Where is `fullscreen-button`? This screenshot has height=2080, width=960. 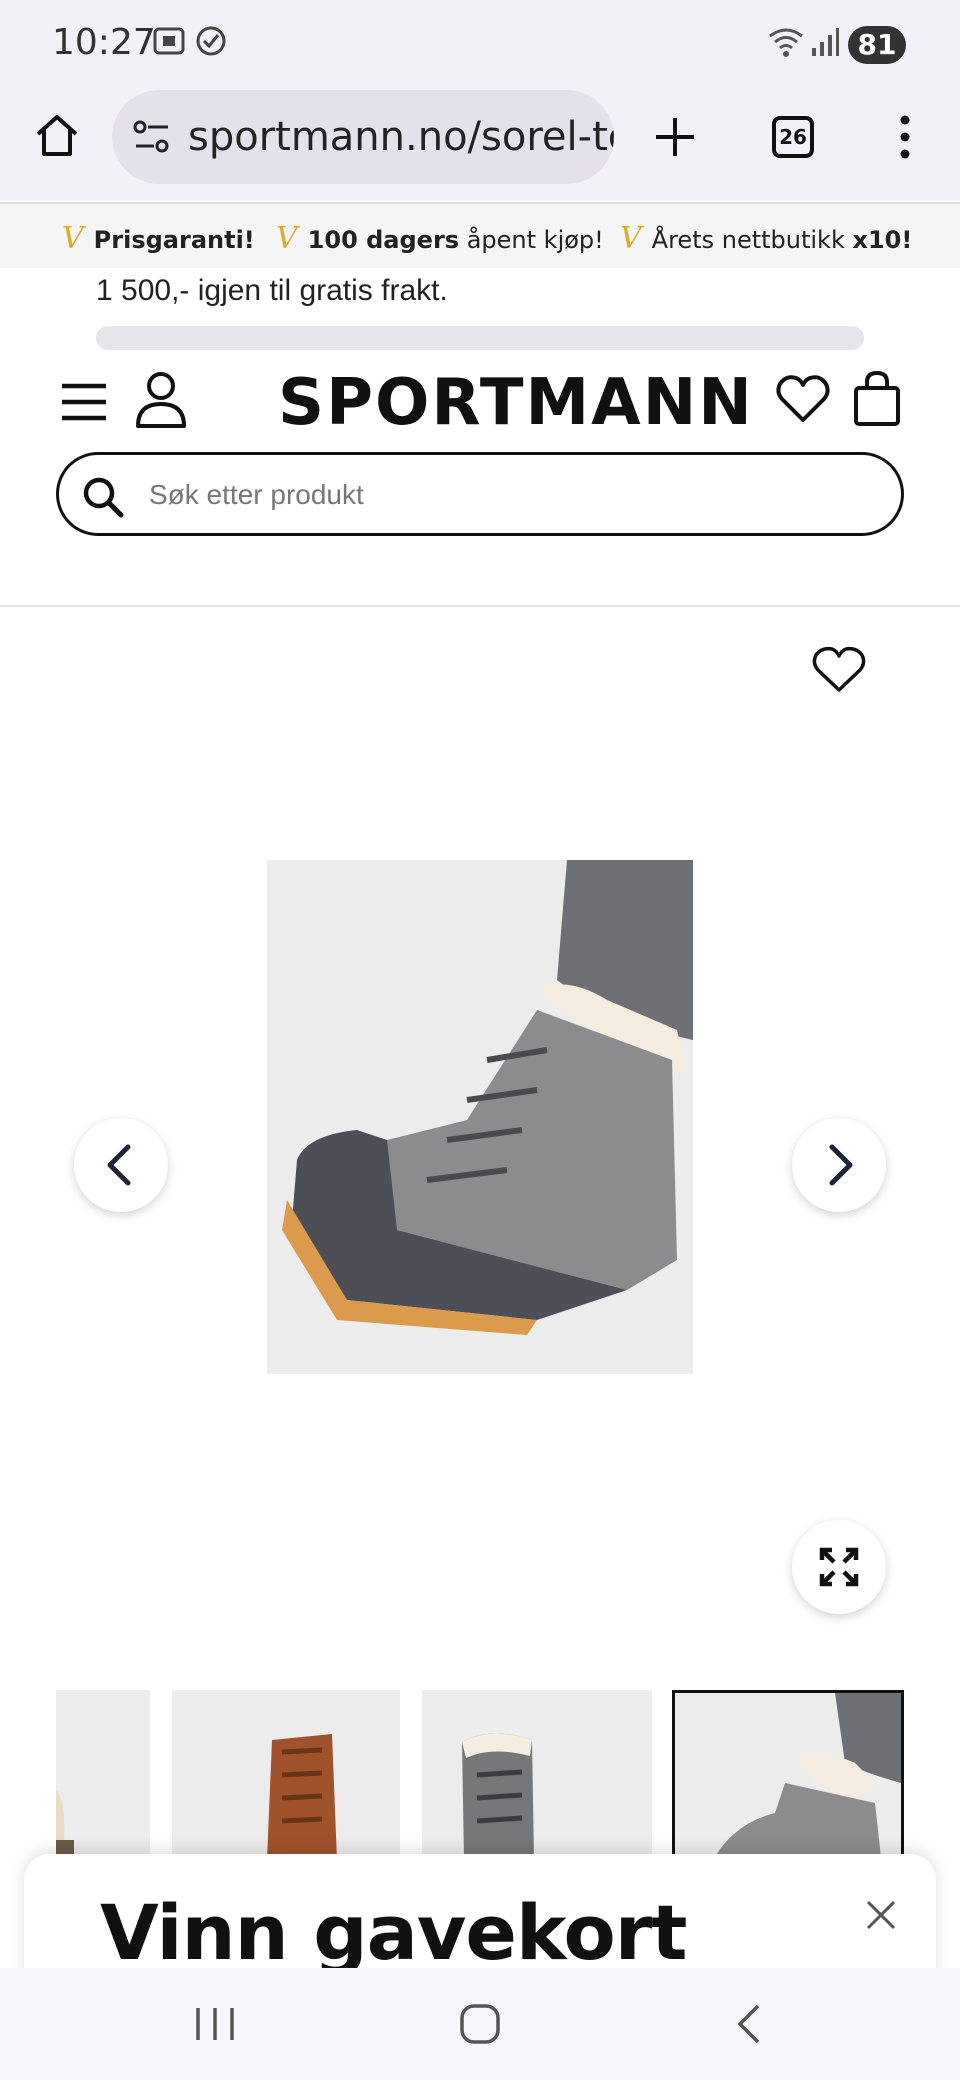
fullscreen-button is located at coordinates (839, 1567).